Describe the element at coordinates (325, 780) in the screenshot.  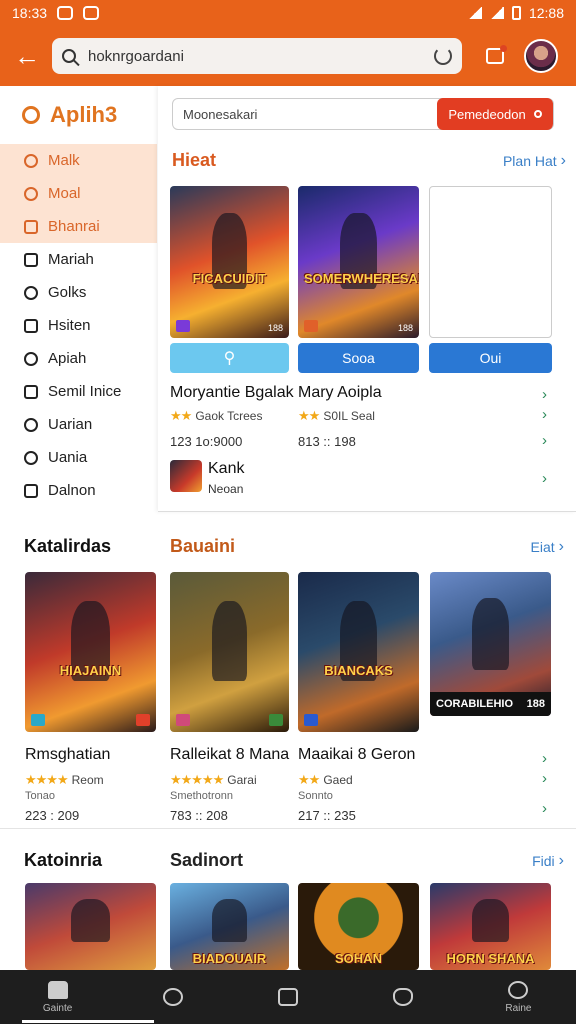
I see `rating: ★★ Gaed` at that location.